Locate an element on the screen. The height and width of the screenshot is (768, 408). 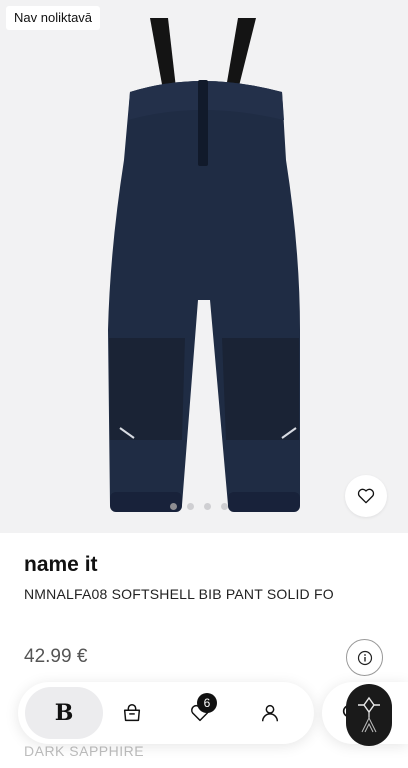
tab-account is located at coordinates (270, 713).